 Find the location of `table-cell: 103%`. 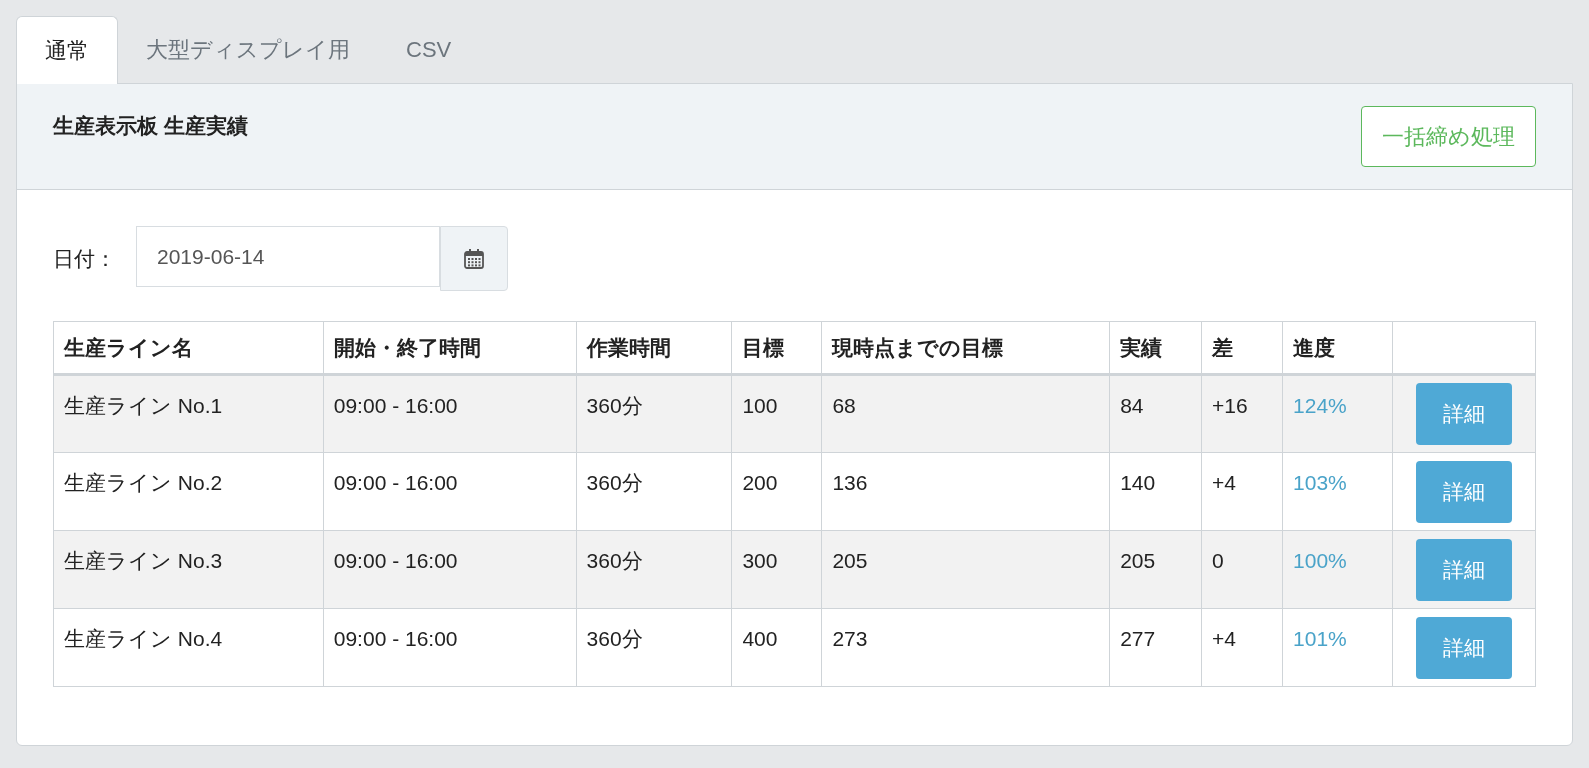

table-cell: 103% is located at coordinates (1337, 491).